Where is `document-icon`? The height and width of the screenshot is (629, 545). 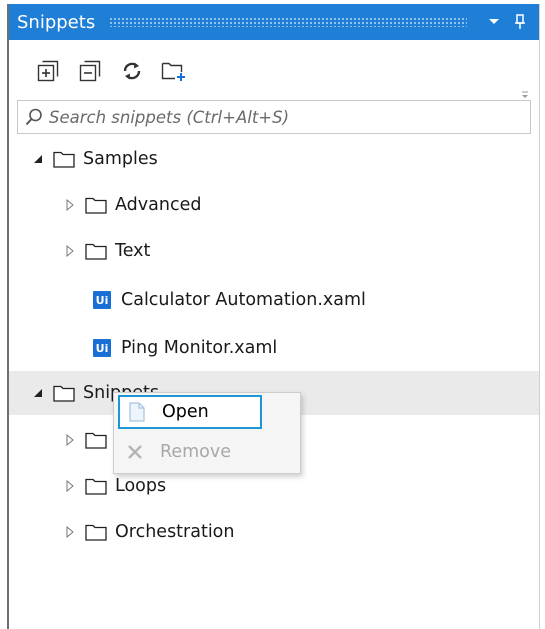 document-icon is located at coordinates (137, 412).